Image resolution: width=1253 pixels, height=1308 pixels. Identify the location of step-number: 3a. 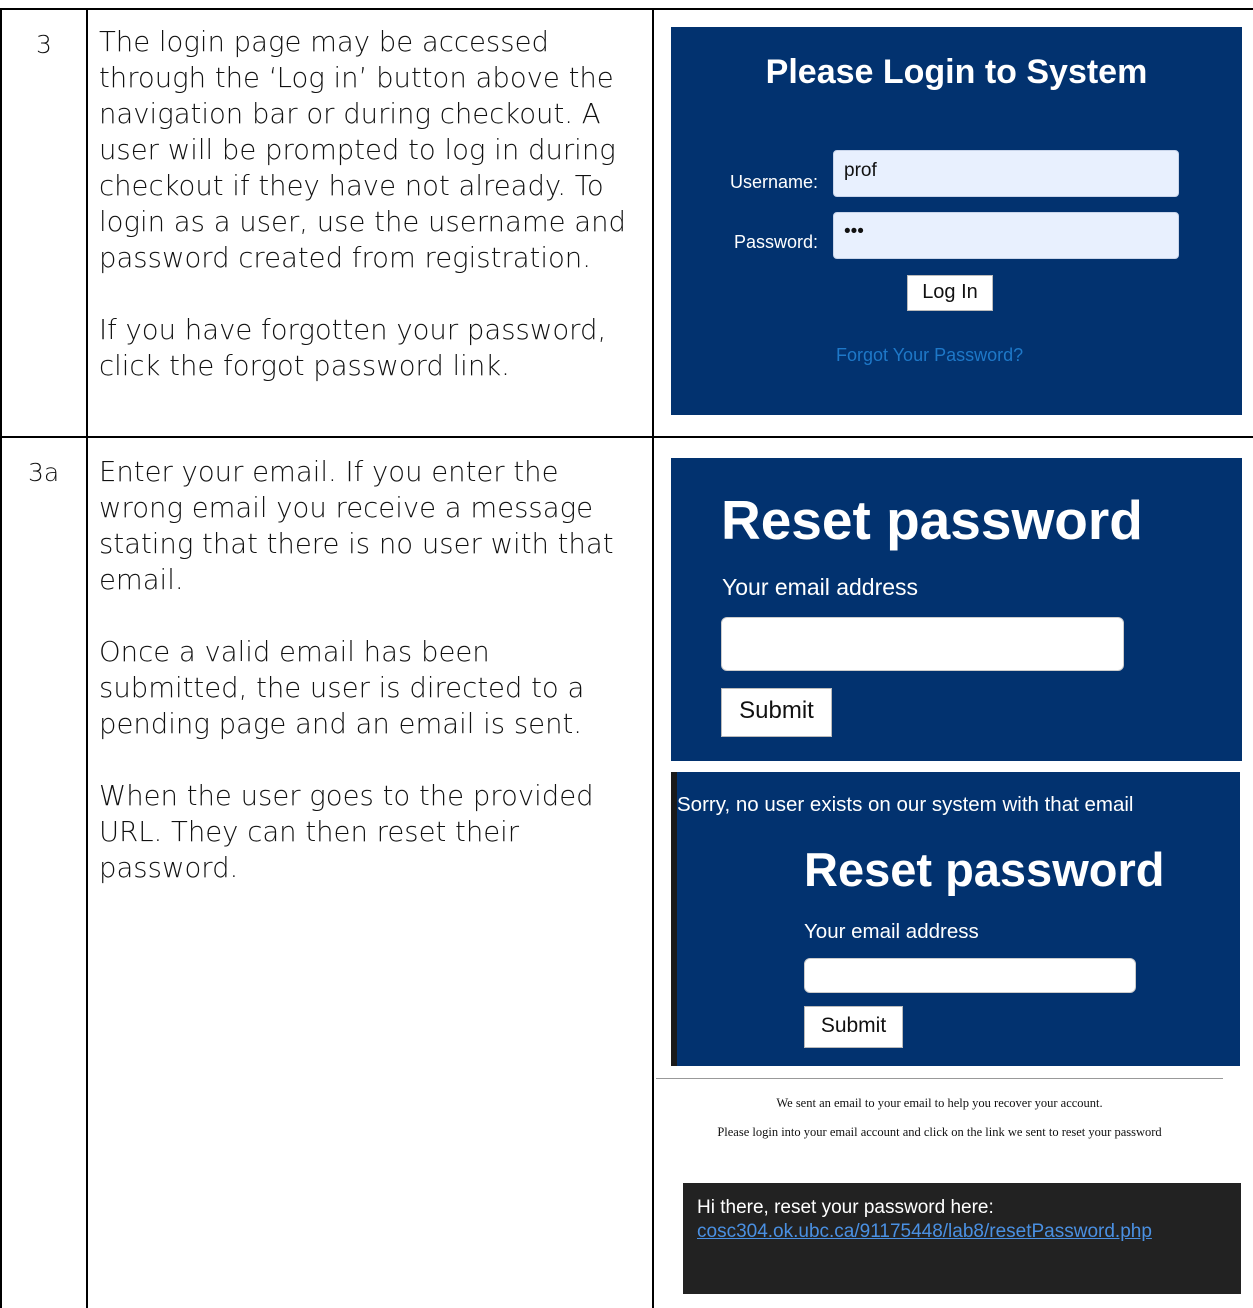
(44, 472).